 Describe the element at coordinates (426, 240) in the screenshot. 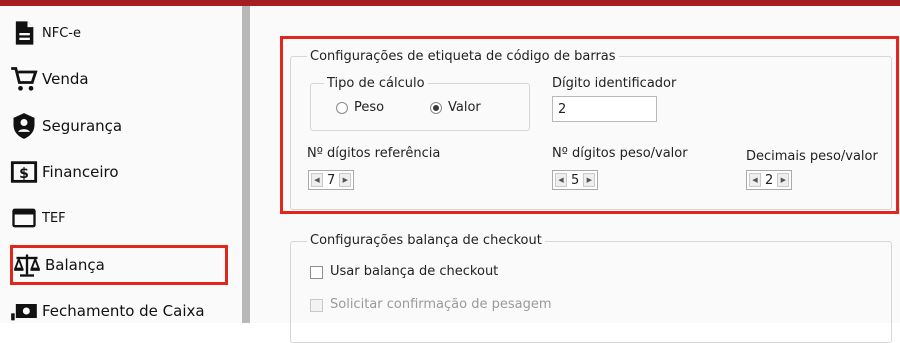

I see `checkout-scale-legend: Configurações balança de checkout` at that location.